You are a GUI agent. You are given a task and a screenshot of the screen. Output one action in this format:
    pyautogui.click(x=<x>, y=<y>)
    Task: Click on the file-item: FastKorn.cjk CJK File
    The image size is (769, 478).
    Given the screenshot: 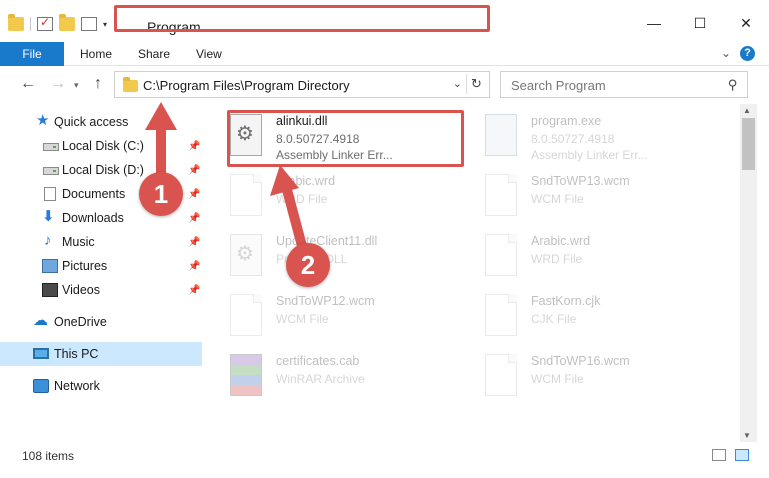 What is the action you would take?
    pyautogui.click(x=585, y=316)
    